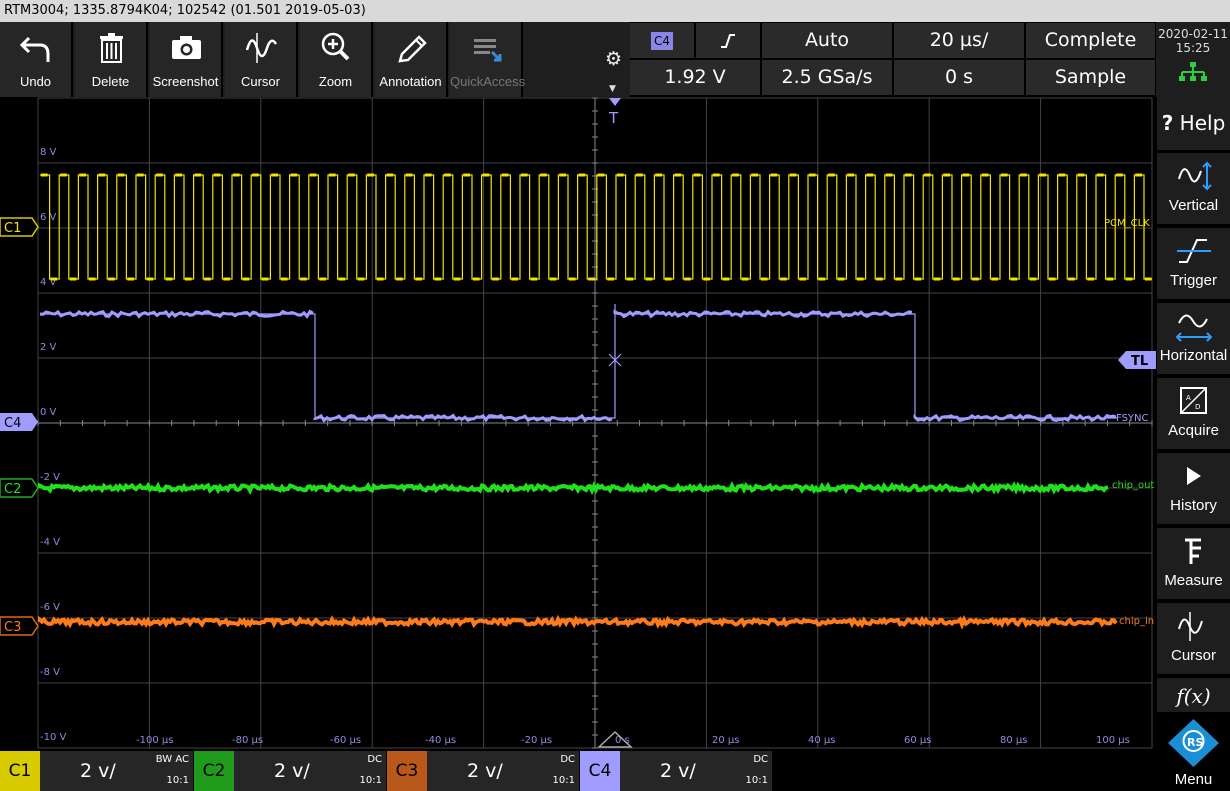  What do you see at coordinates (182, 759) in the screenshot?
I see `c1-coupling: AC` at bounding box center [182, 759].